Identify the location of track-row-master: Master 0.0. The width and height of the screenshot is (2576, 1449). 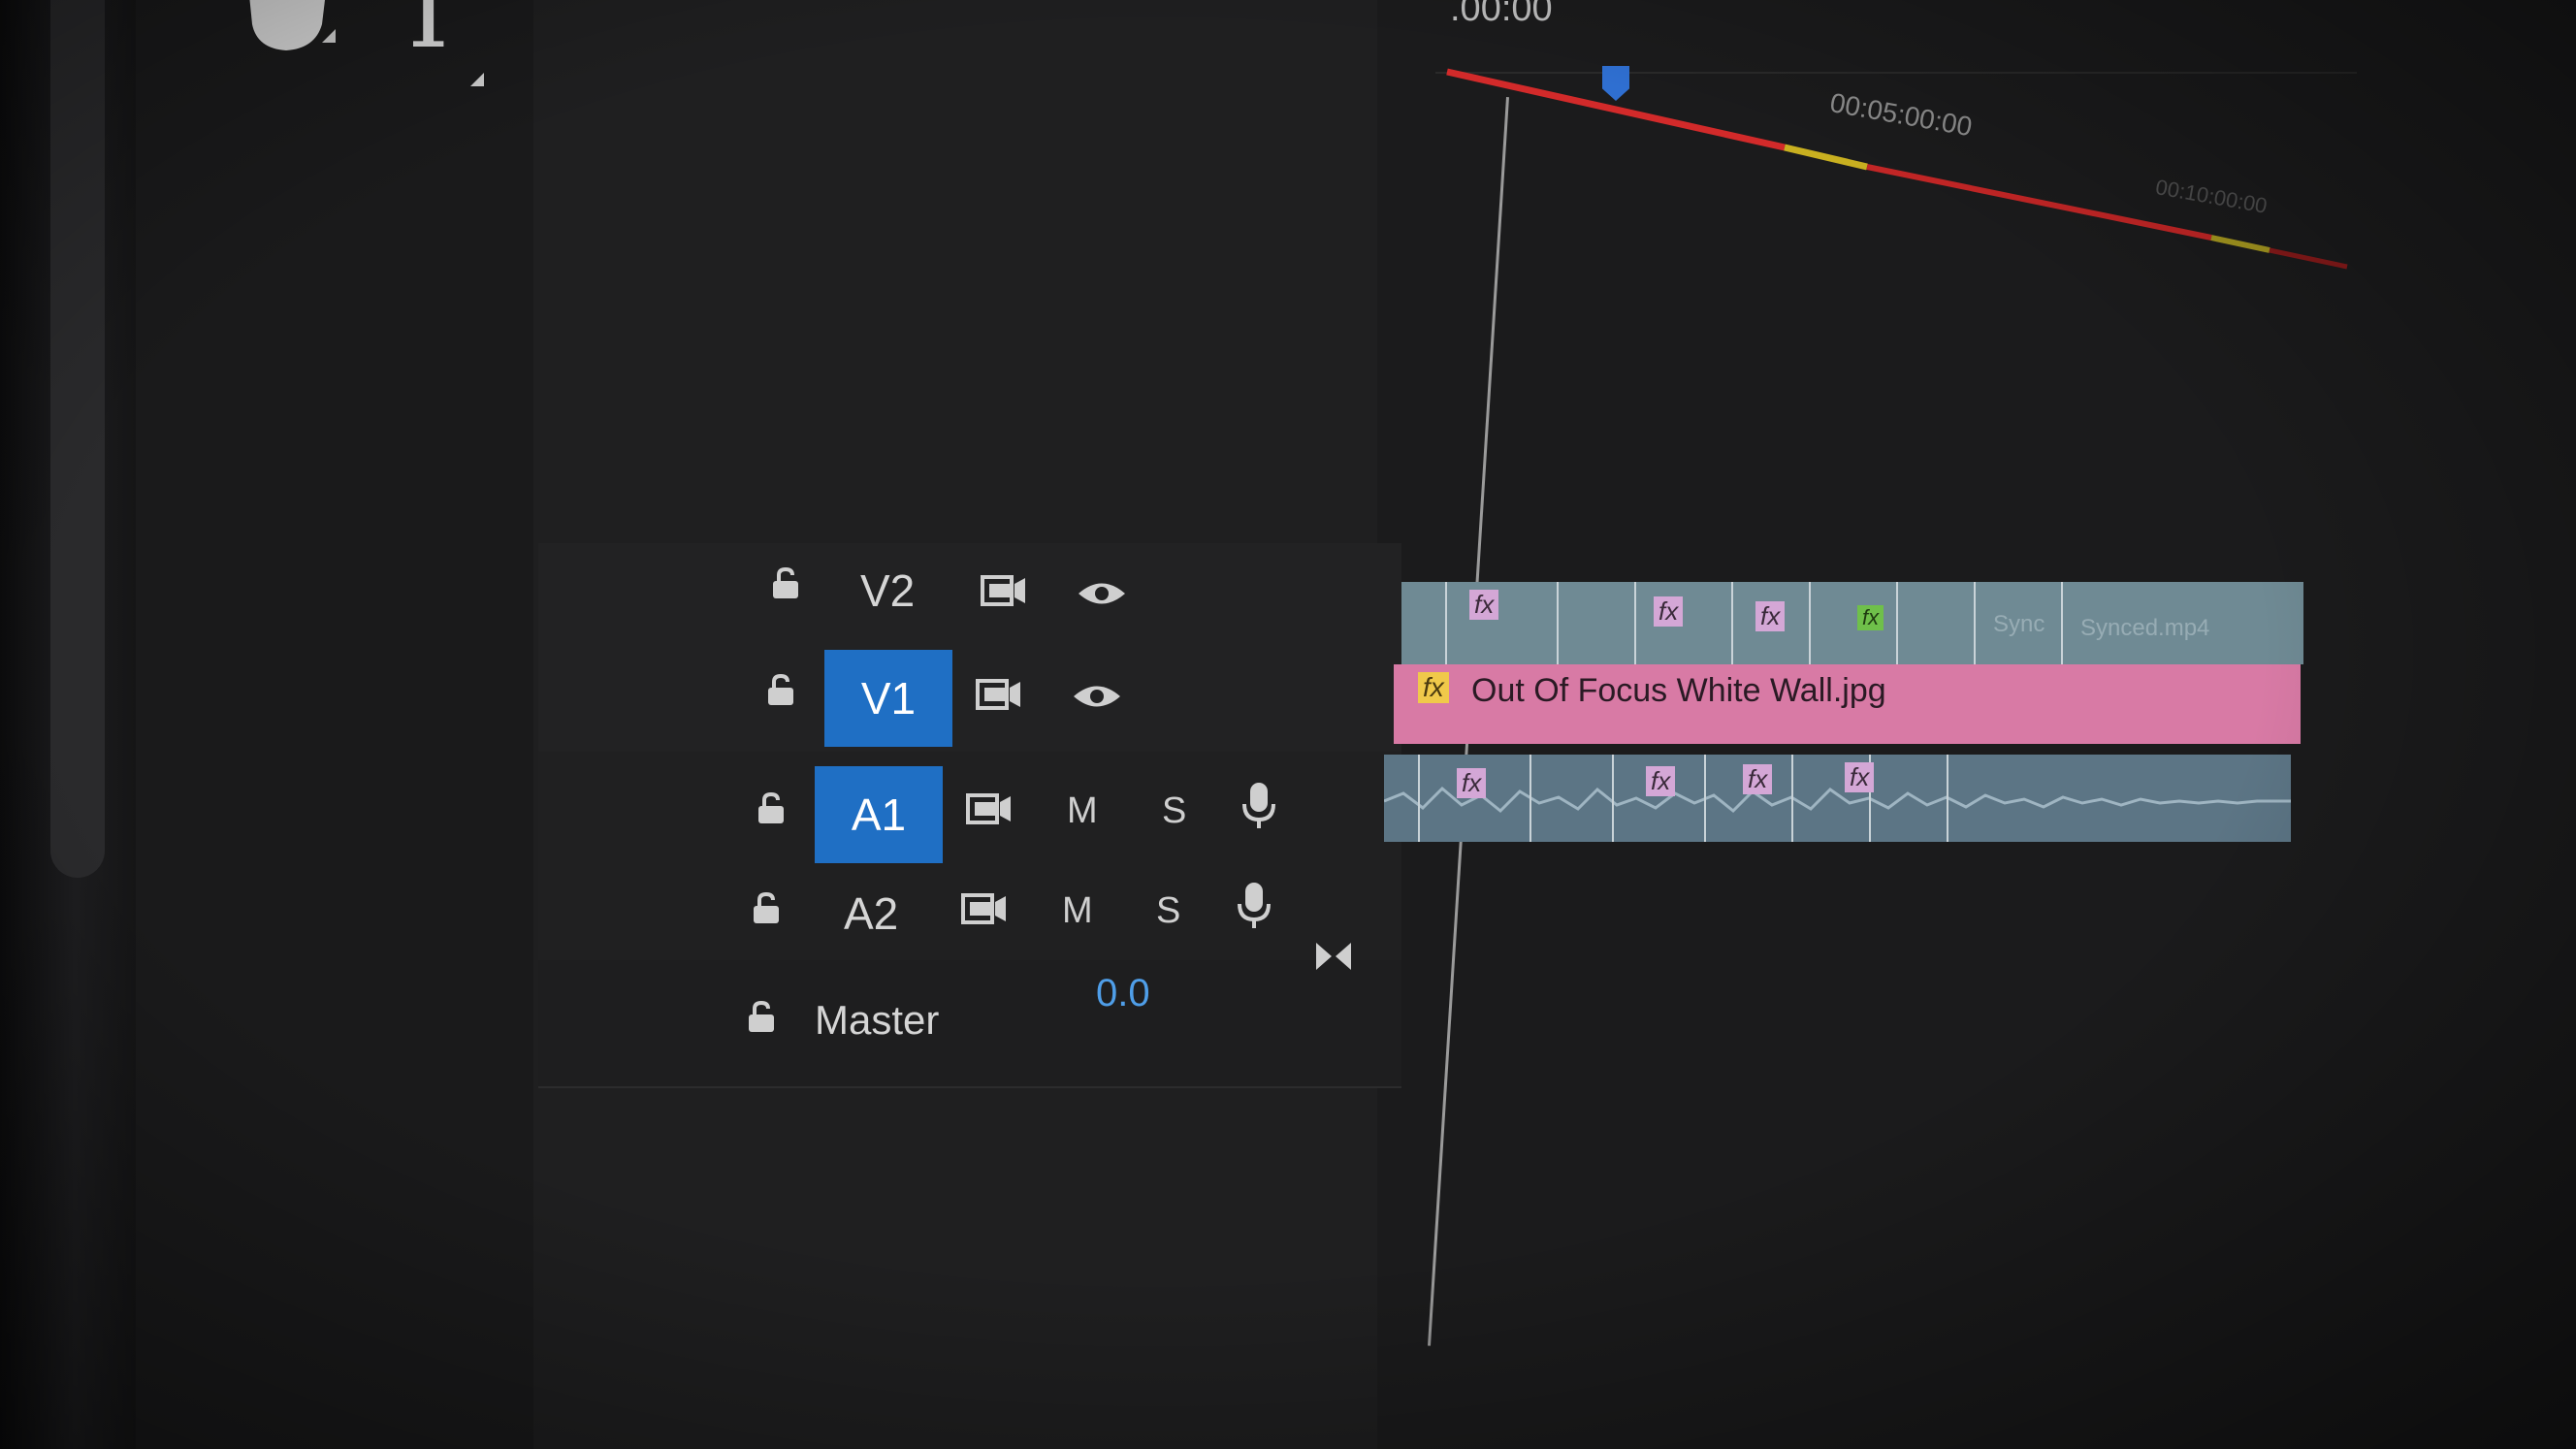
(969, 1015).